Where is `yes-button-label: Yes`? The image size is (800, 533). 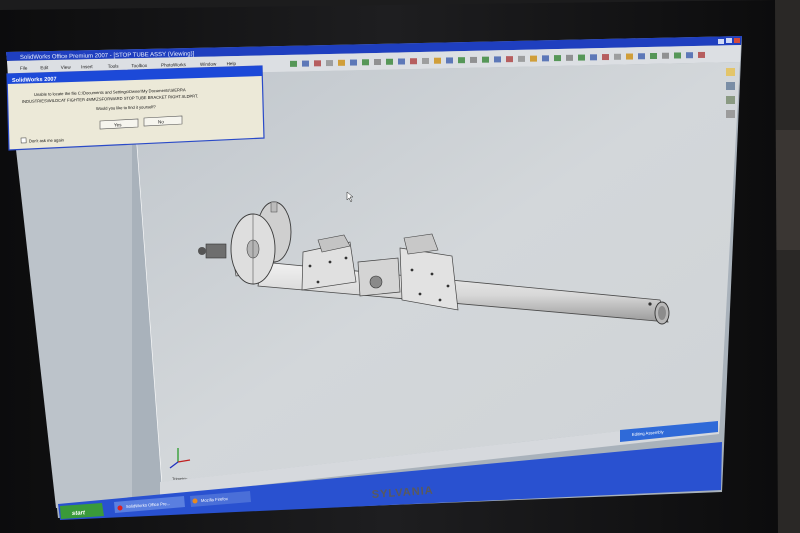 yes-button-label: Yes is located at coordinates (118, 124).